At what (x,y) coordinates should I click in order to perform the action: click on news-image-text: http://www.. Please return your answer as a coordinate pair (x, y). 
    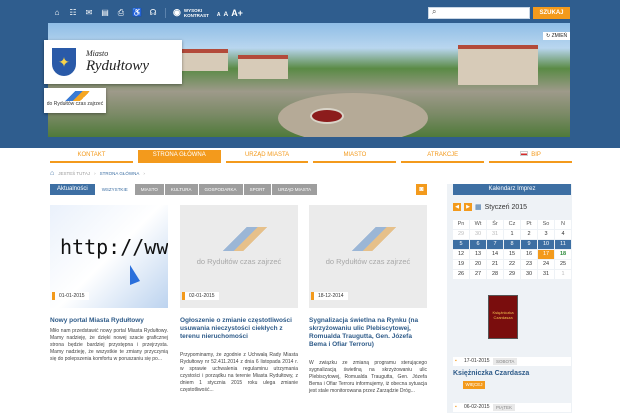
    Looking at the image, I should click on (114, 247).